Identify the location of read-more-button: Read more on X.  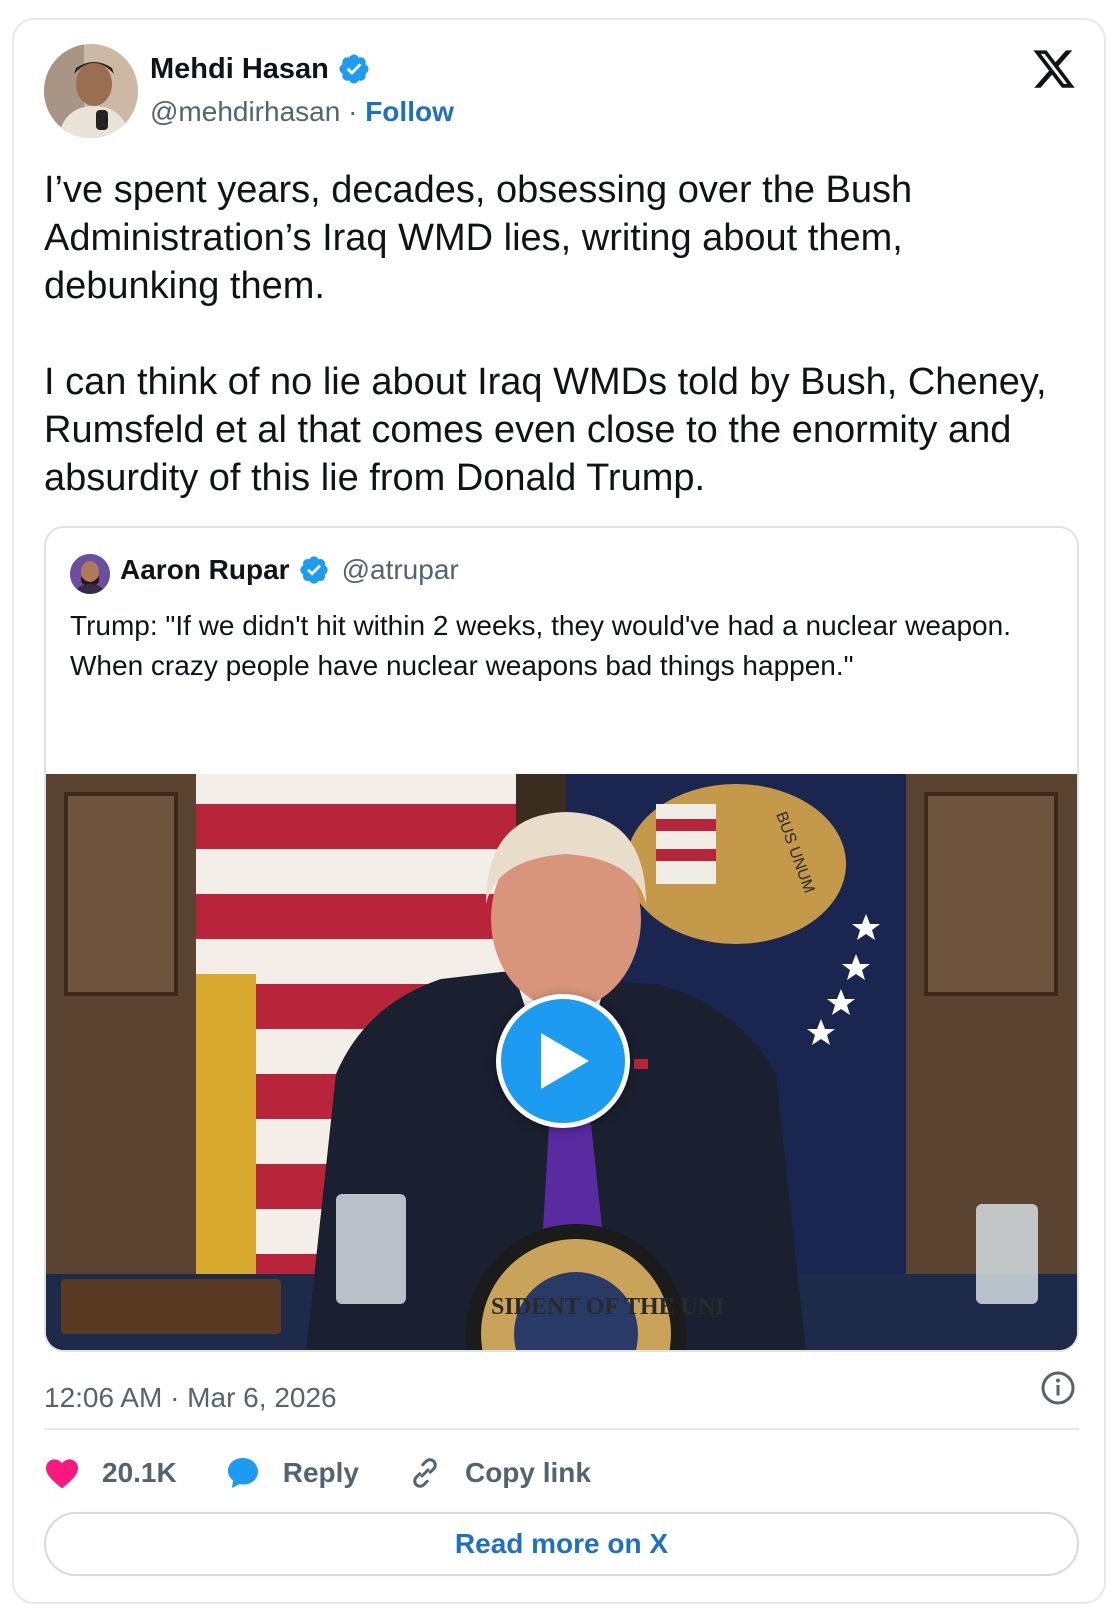
(561, 1544).